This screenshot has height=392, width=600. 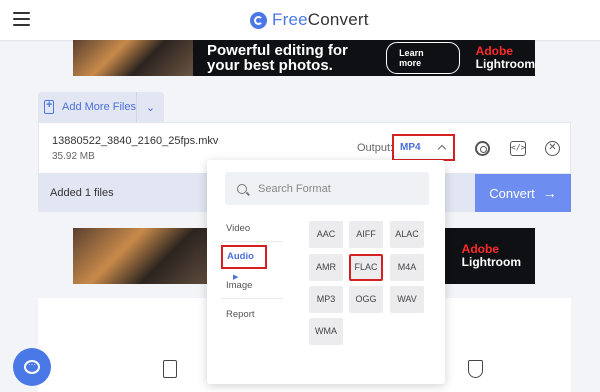 I want to click on format-option: M4A, so click(x=407, y=267).